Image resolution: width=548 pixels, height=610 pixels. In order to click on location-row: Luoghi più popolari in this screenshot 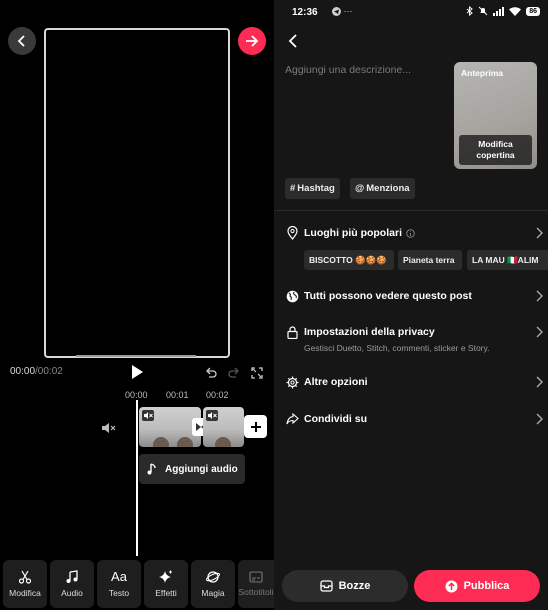, I will do `click(414, 233)`.